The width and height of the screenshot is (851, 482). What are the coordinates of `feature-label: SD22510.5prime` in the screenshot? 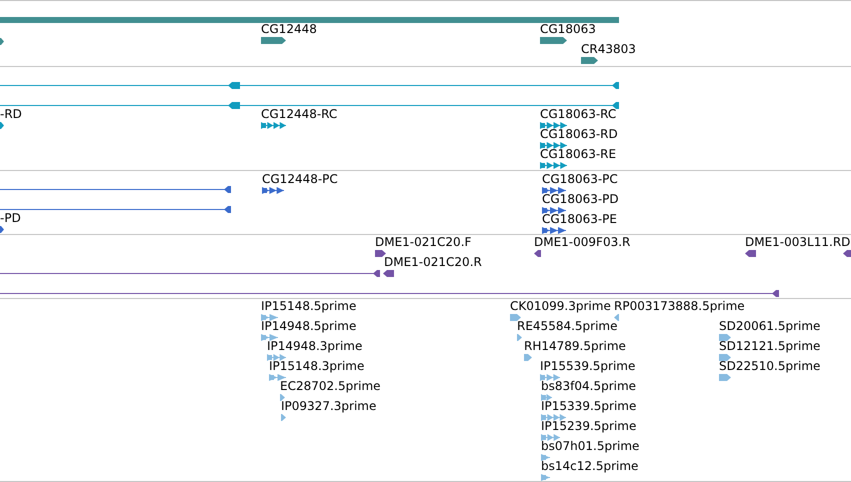 It's located at (769, 366).